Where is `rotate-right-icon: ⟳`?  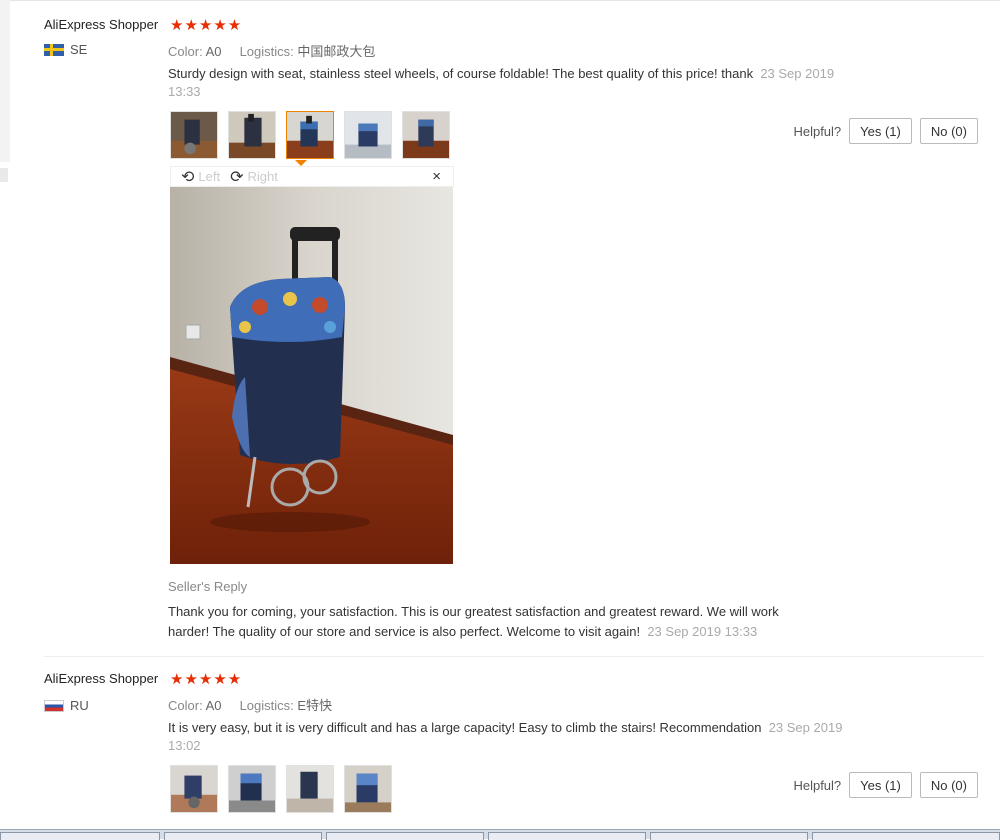
rotate-right-icon: ⟳ is located at coordinates (237, 177).